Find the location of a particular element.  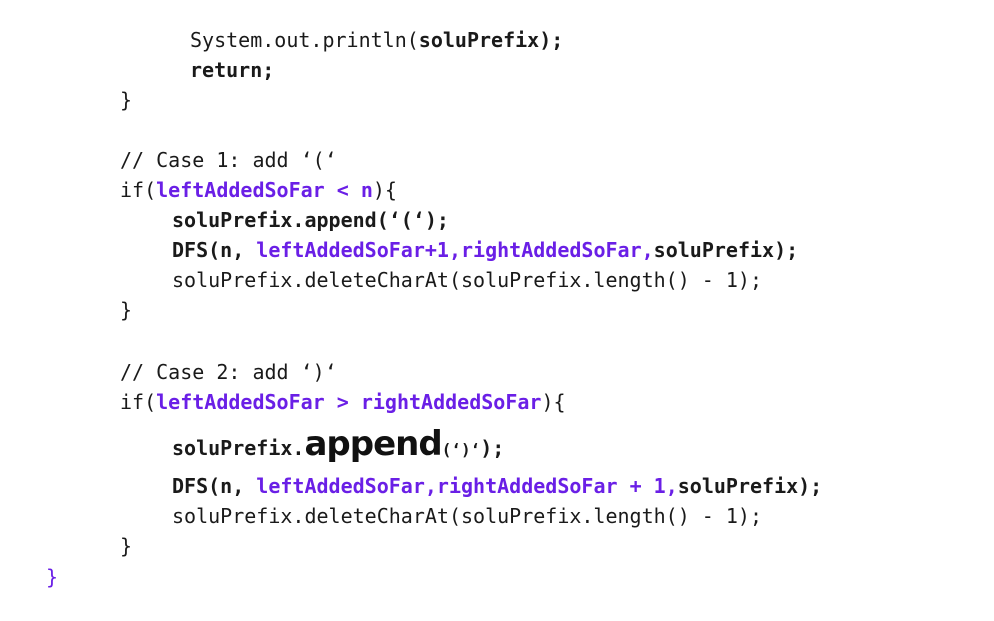

code-args: leftAddedSoFar+1,rightAddedSoFar, is located at coordinates (455, 250).